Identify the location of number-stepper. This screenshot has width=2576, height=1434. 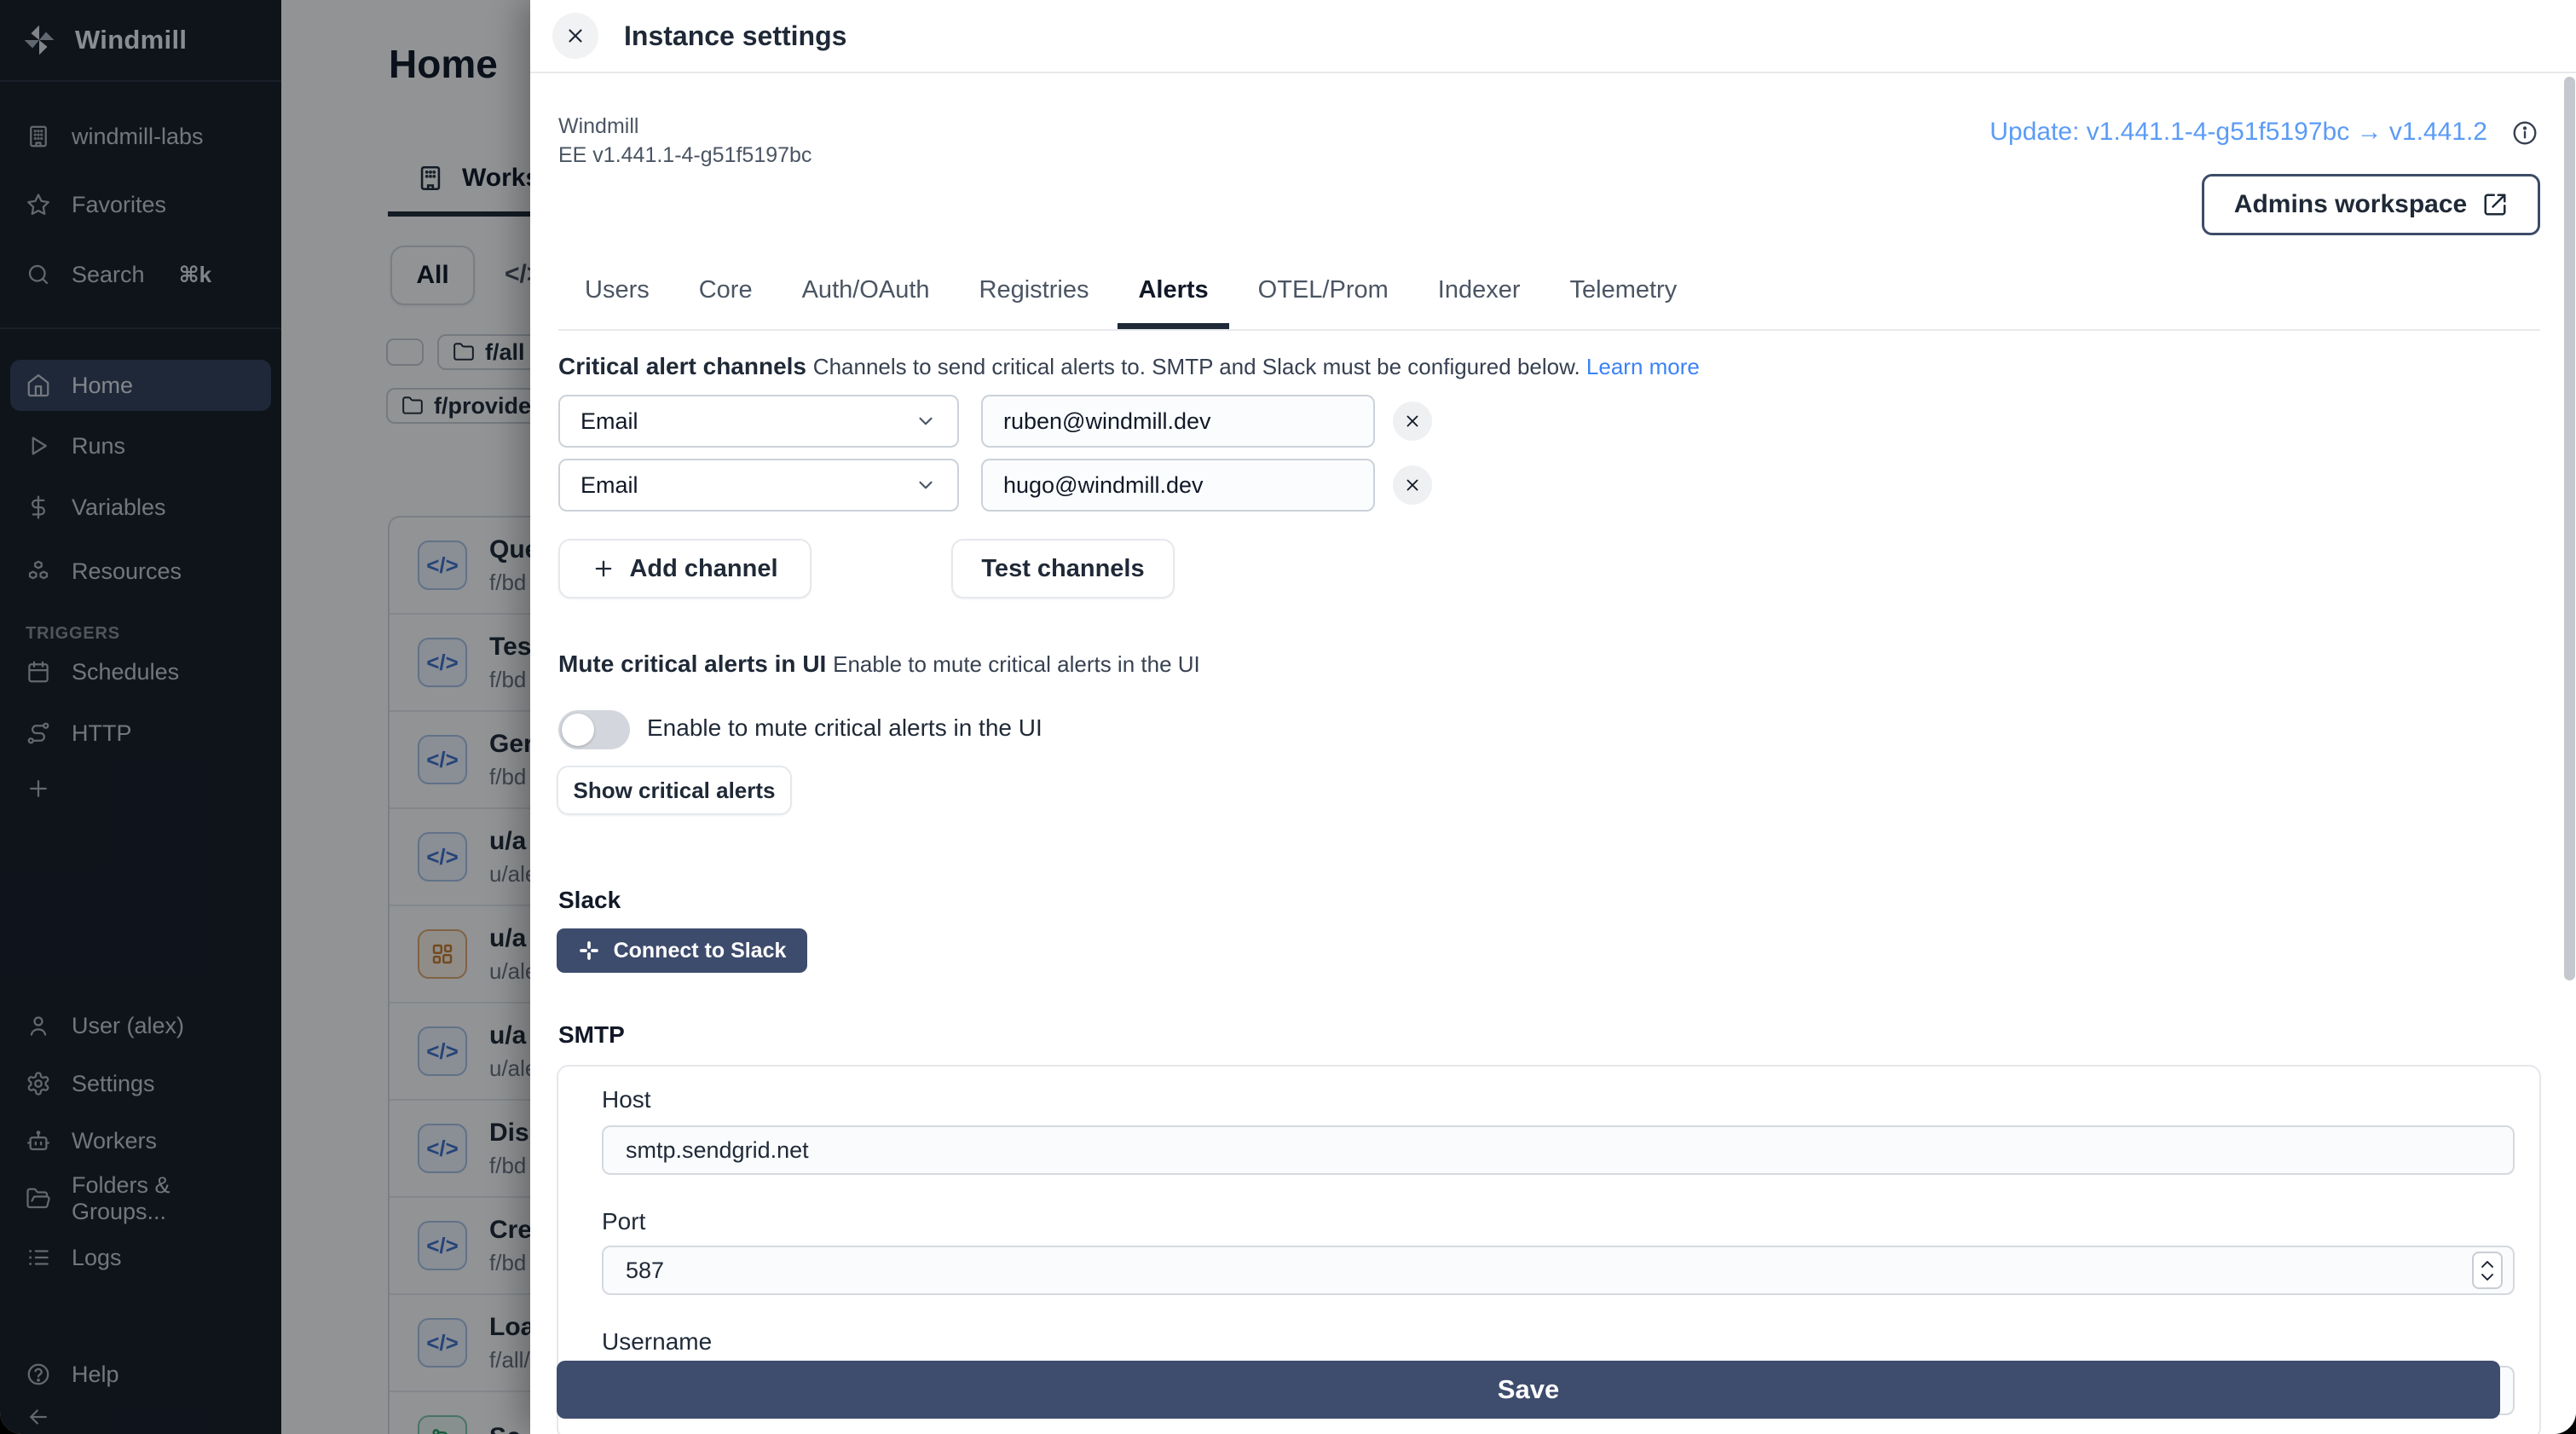
(2487, 1270).